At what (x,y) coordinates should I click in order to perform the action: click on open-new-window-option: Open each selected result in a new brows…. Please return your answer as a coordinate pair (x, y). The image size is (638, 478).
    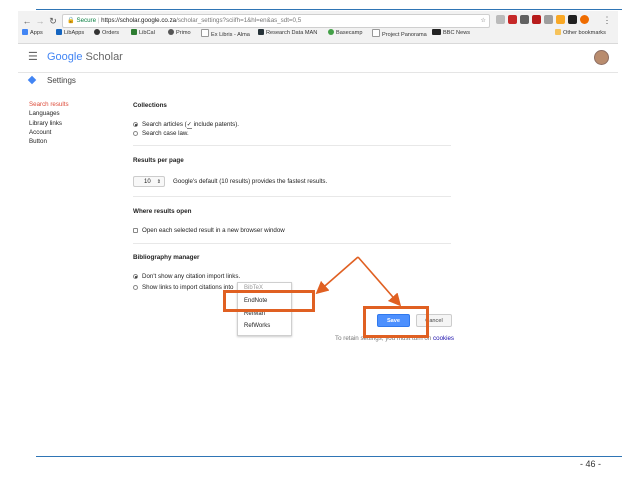
    Looking at the image, I should click on (209, 230).